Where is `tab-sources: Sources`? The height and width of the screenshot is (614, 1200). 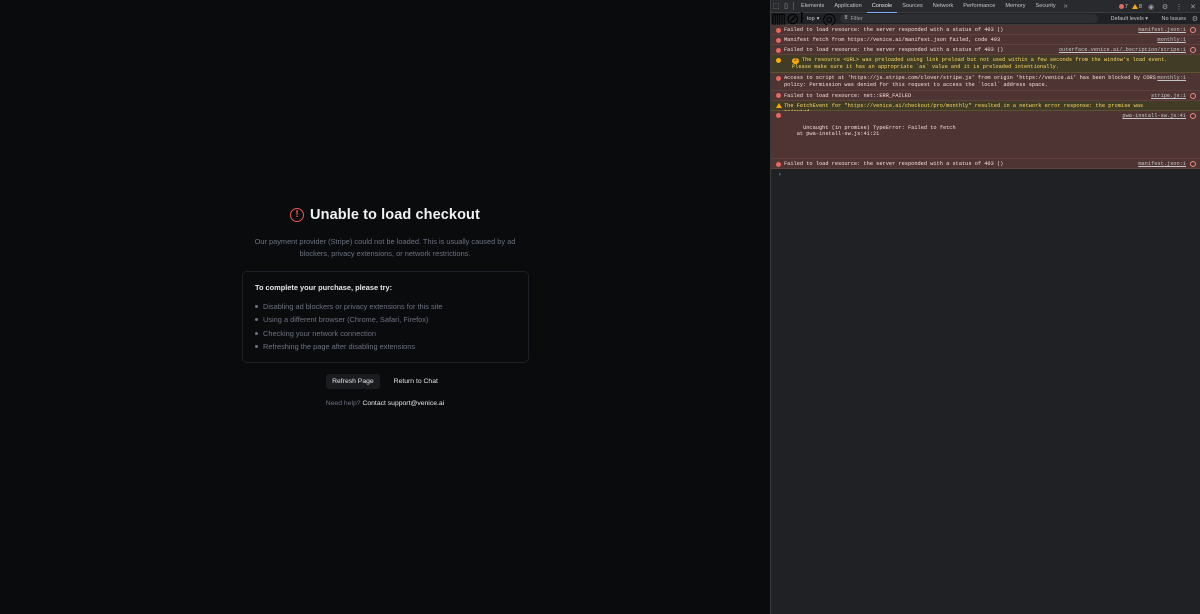
tab-sources: Sources is located at coordinates (912, 6).